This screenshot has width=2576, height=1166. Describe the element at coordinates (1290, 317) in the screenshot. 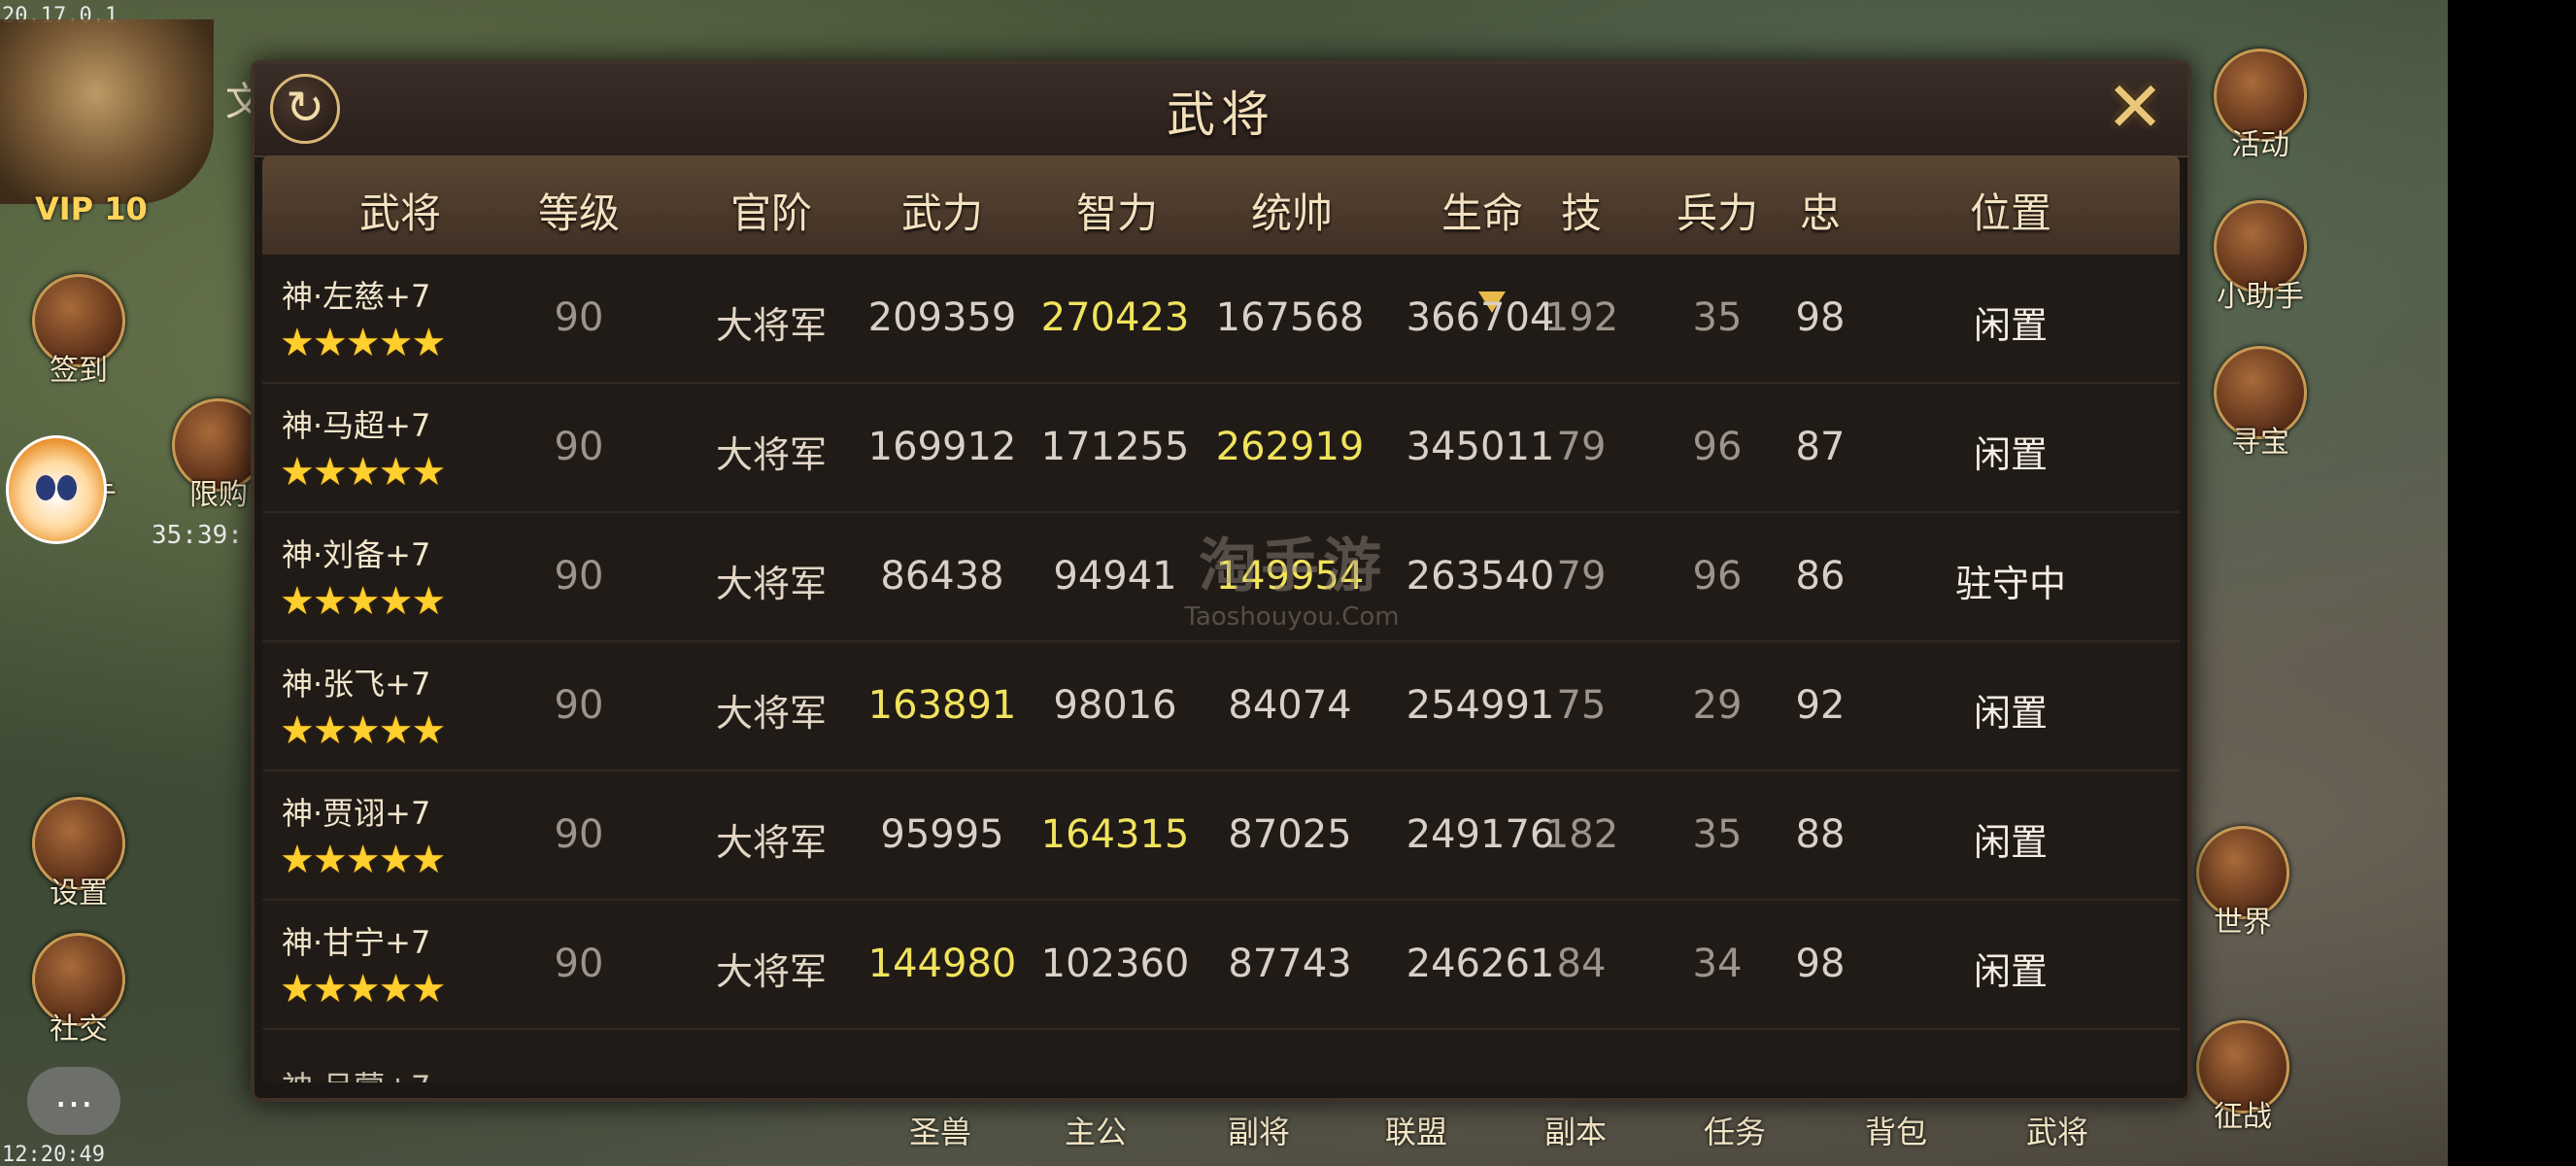

I see `cell-command: 167568` at that location.